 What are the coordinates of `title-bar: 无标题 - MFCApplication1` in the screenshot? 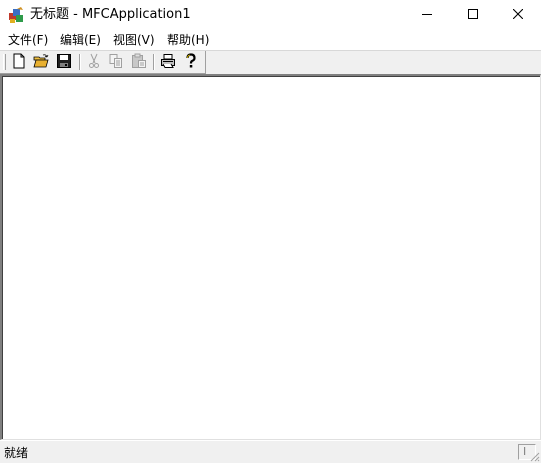 It's located at (270, 15).